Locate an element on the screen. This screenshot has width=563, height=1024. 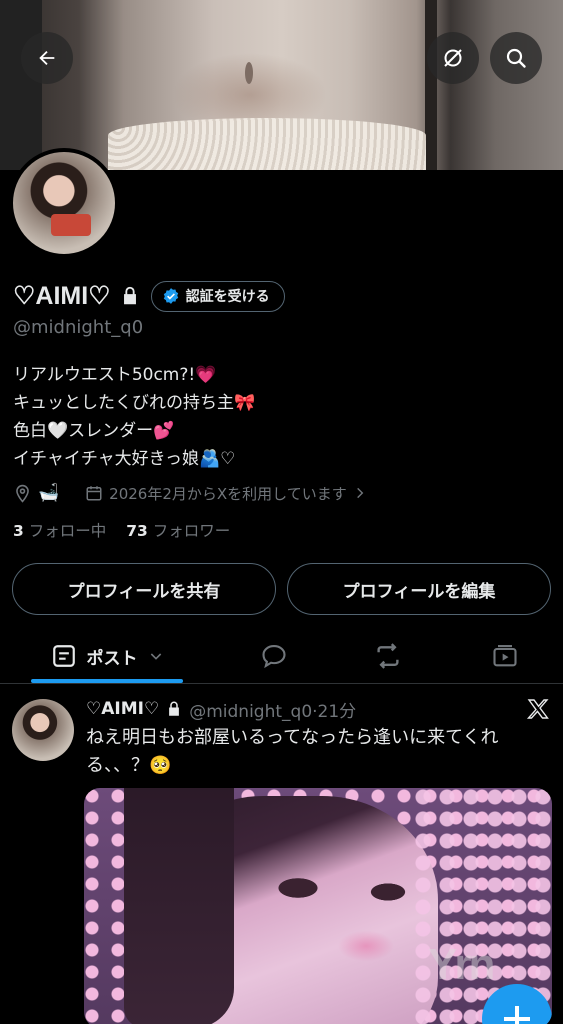
repost-icon is located at coordinates (388, 656).